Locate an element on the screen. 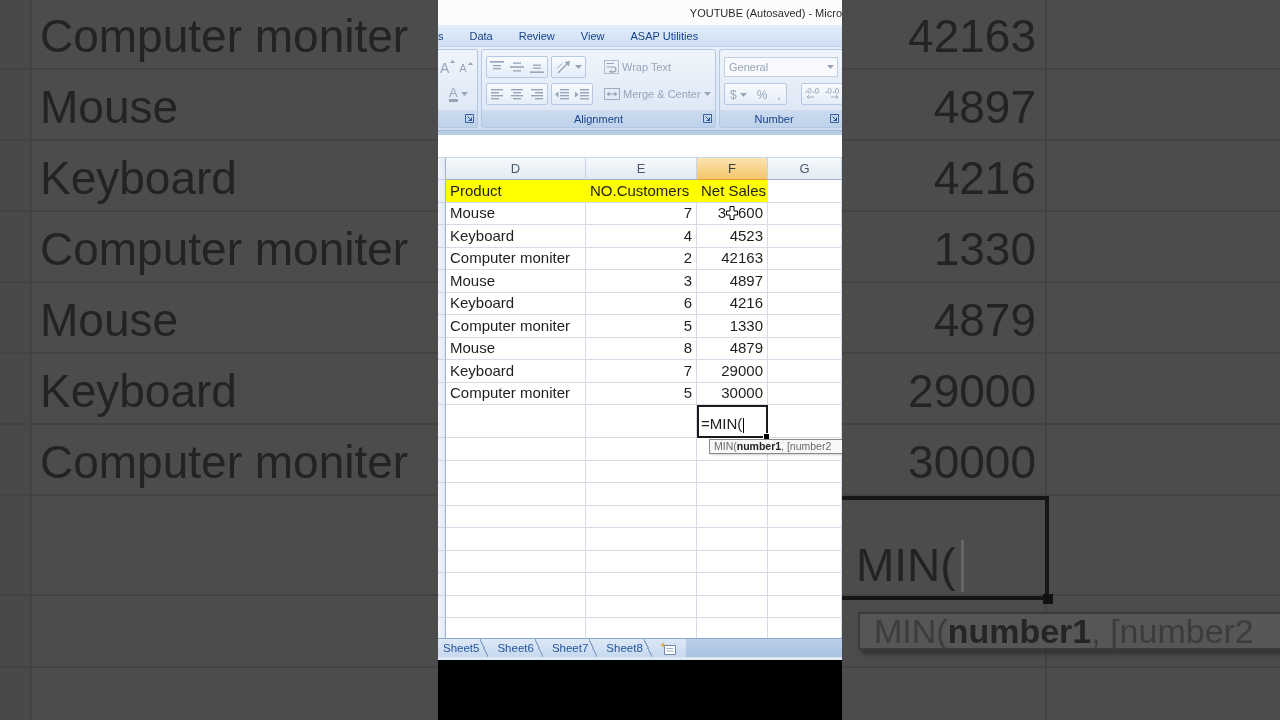 The width and height of the screenshot is (1280, 720). customer-count: 4 is located at coordinates (641, 236).